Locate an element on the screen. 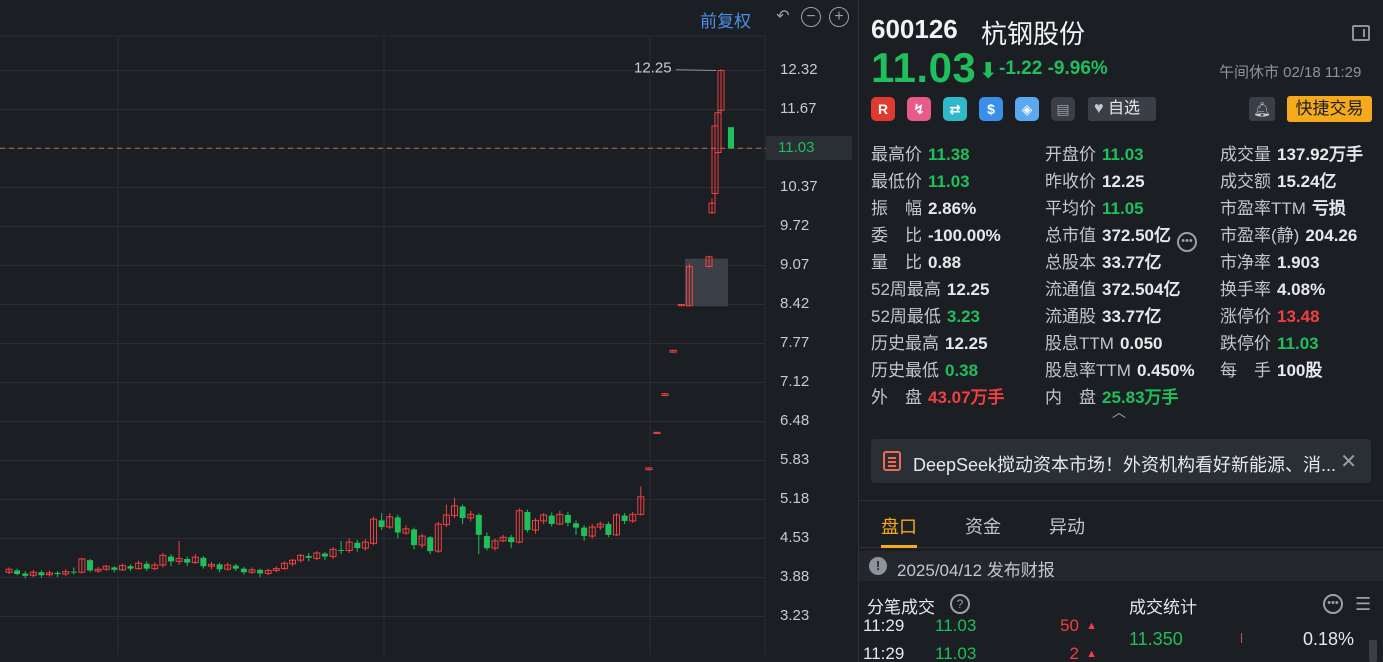  tick-trades-list: 11:29 11.03 50 ▲ 11:29 11.03 2 ▲ is located at coordinates (984, 640).